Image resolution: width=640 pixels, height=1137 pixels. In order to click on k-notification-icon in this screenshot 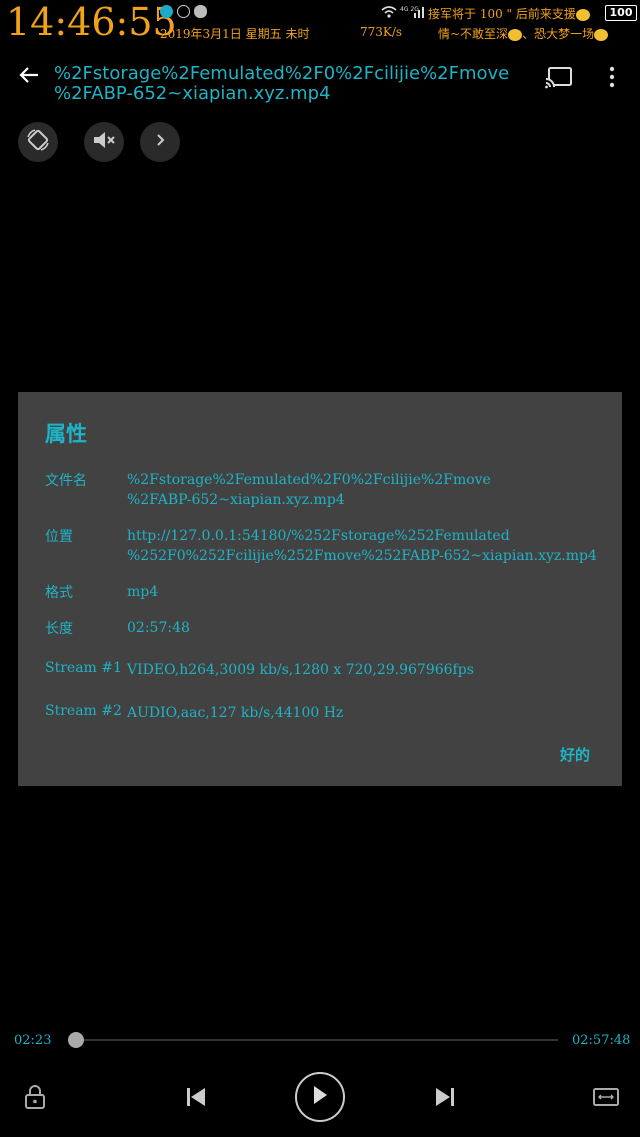, I will do `click(183, 11)`.